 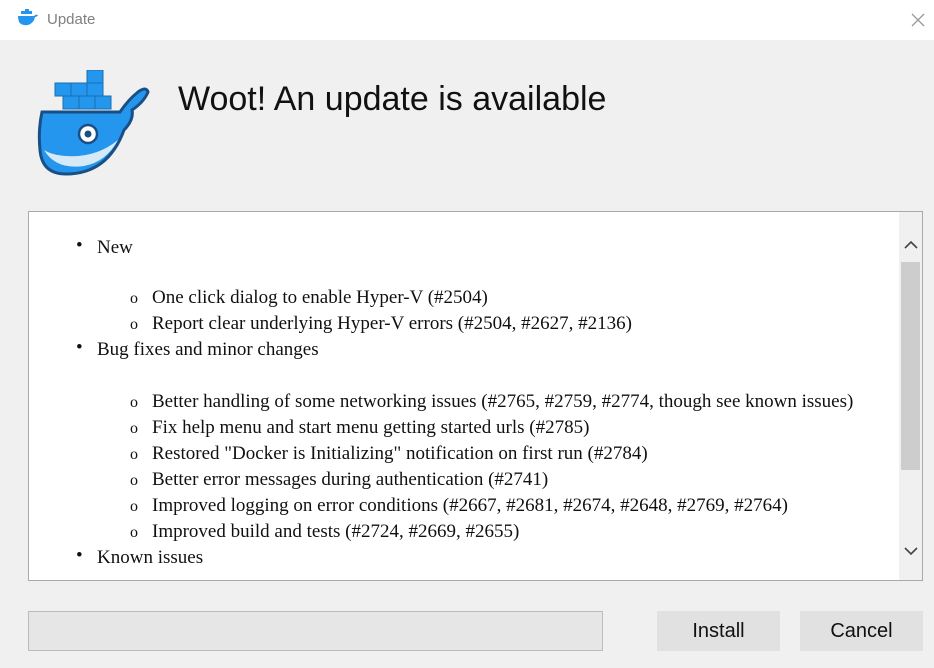 What do you see at coordinates (115, 247) in the screenshot?
I see `section-label: New` at bounding box center [115, 247].